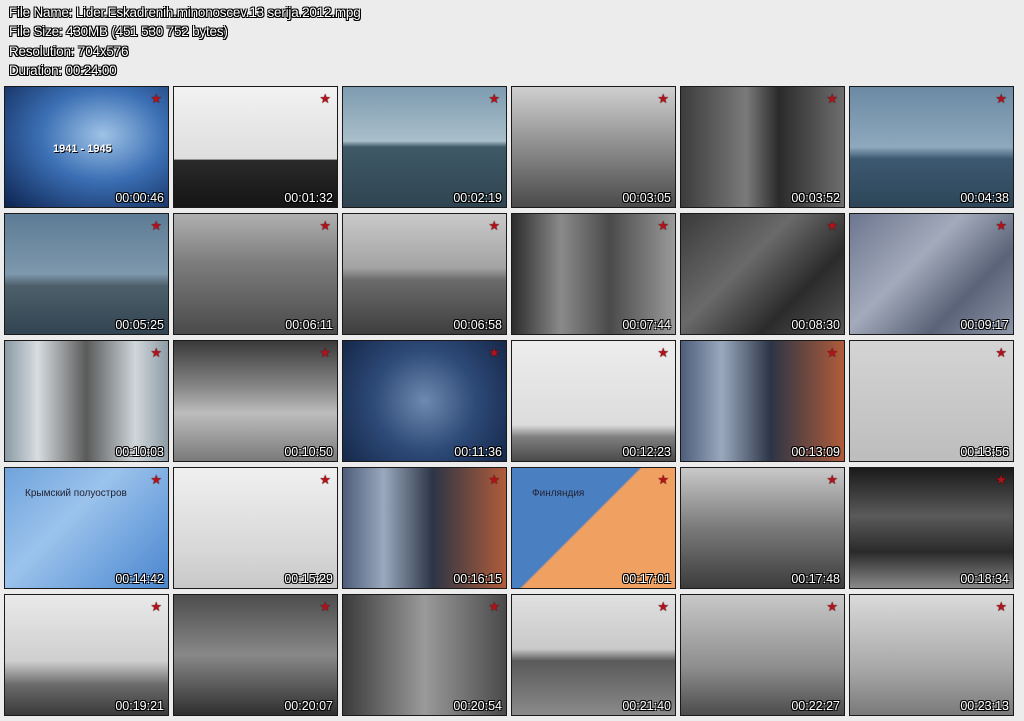  I want to click on thumbnail: ★ 00:20:54, so click(424, 655).